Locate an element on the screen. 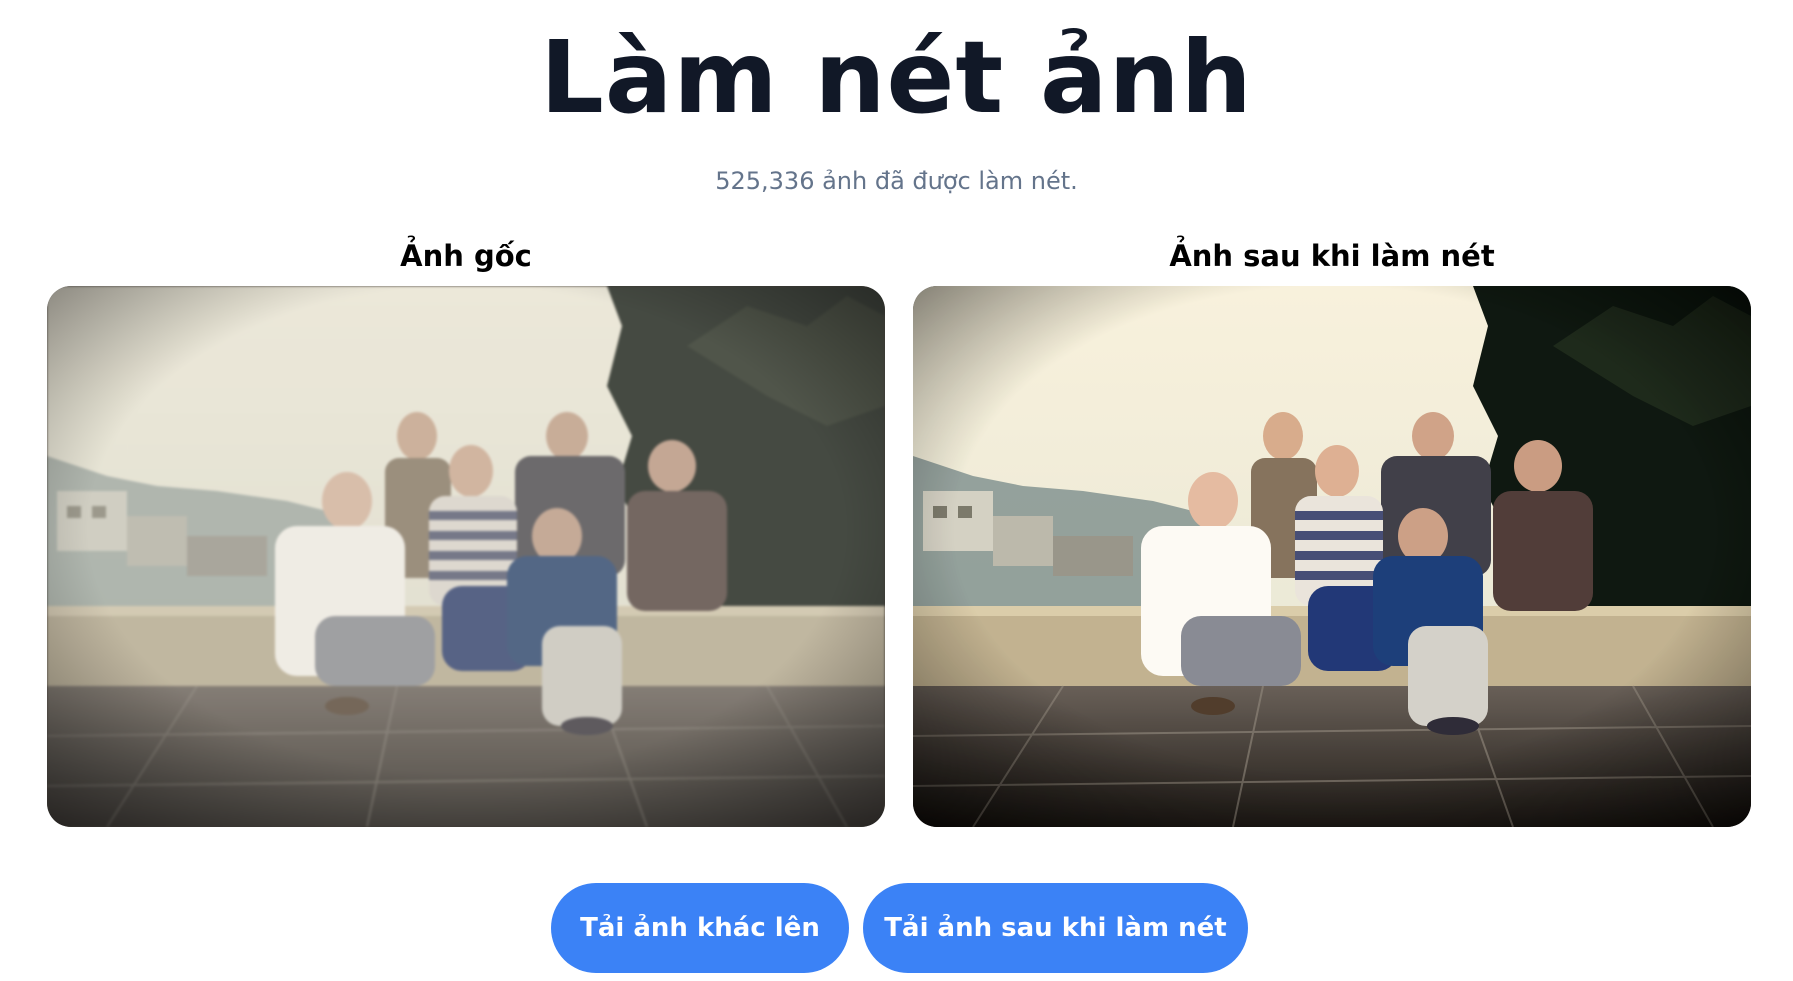 The image size is (1793, 981). upload-another-button: Tải ảnh khác lên is located at coordinates (700, 928).